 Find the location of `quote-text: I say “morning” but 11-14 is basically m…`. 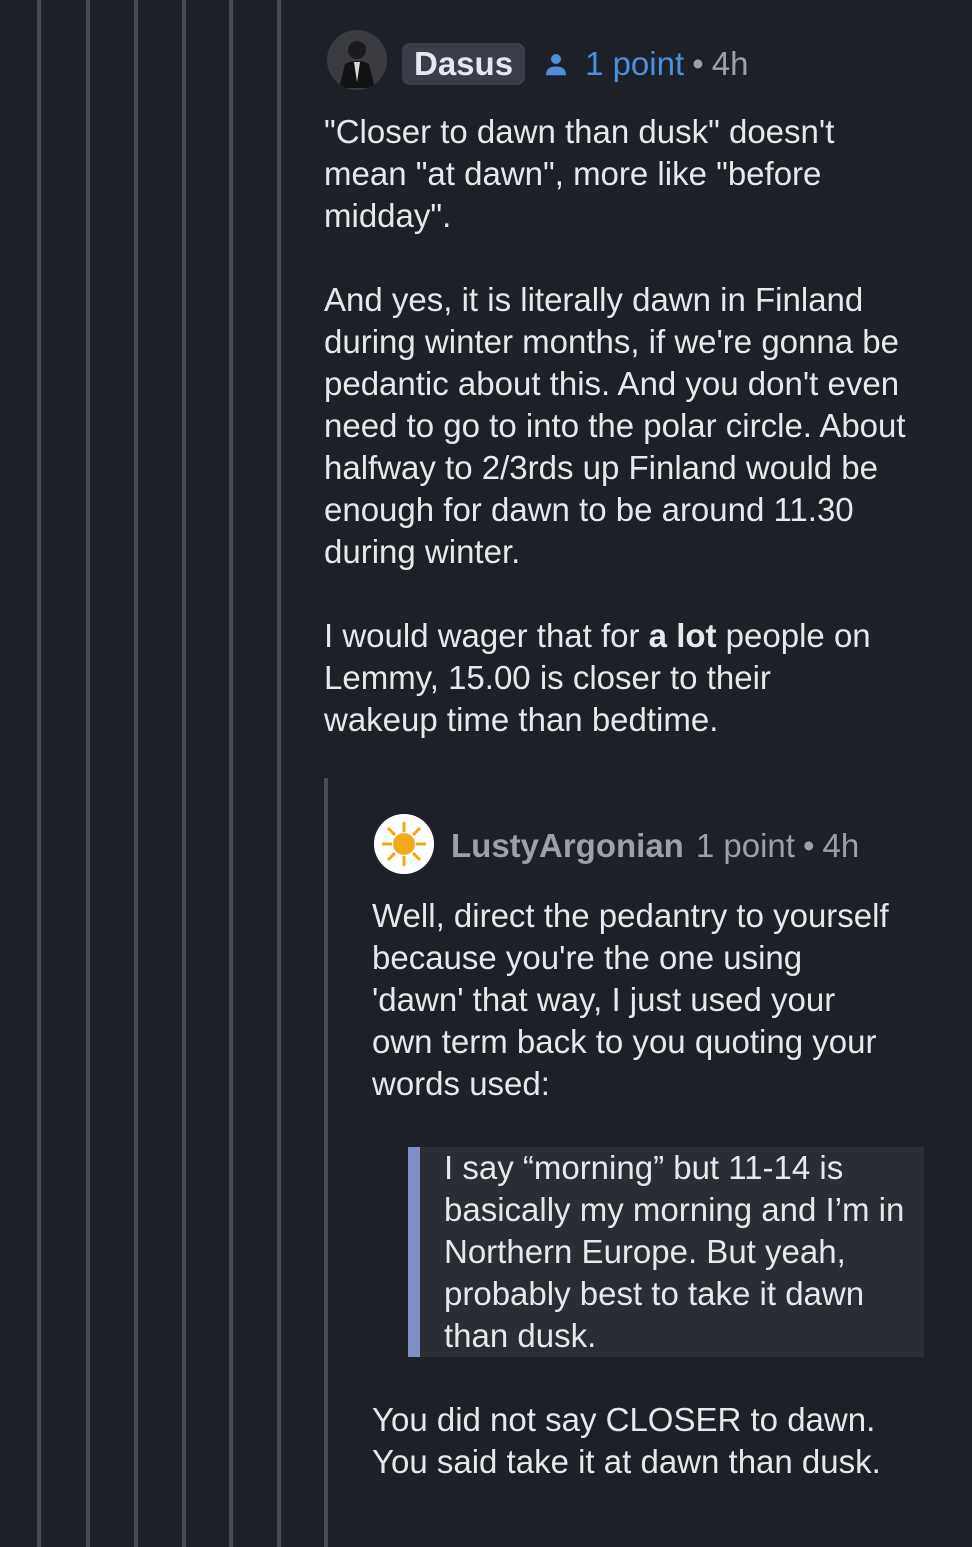

quote-text: I say “morning” but 11-14 is basically m… is located at coordinates (674, 1251).